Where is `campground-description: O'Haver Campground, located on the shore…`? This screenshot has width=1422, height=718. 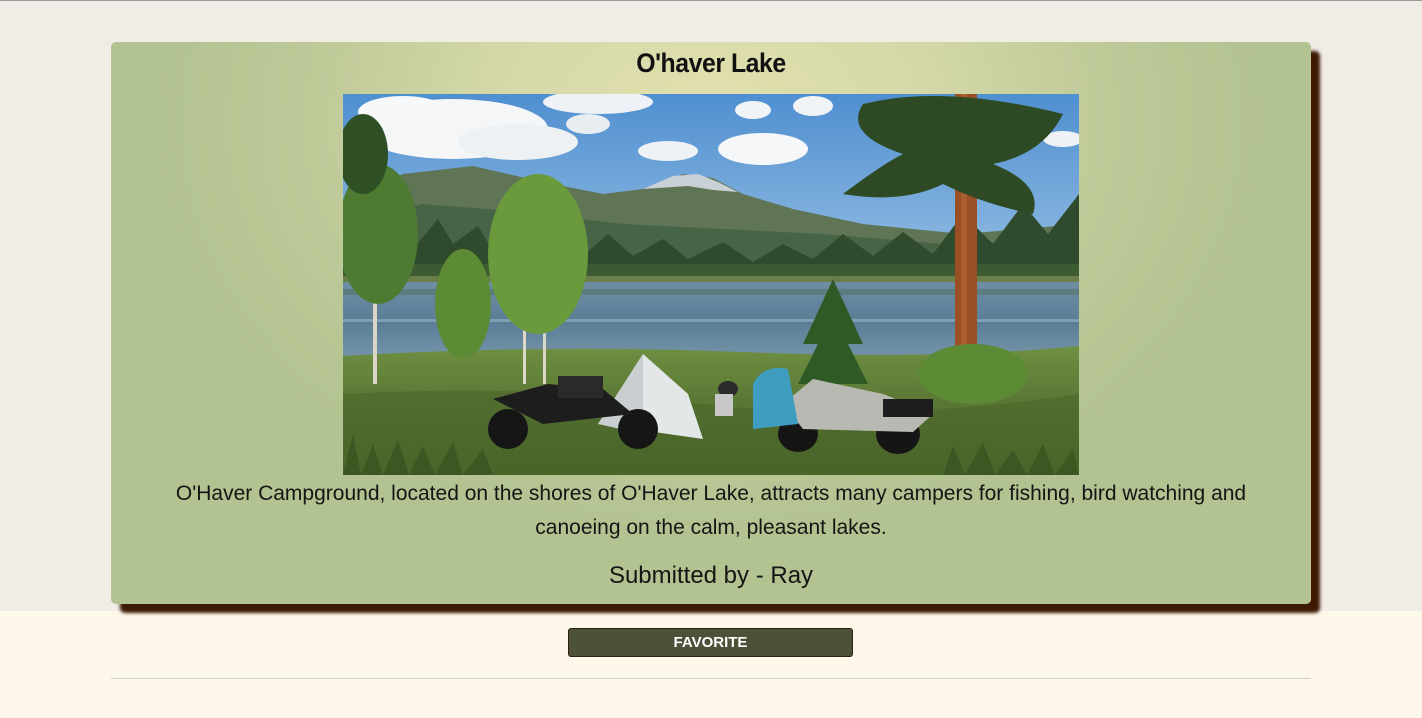
campground-description: O'Haver Campground, located on the shore… is located at coordinates (711, 510).